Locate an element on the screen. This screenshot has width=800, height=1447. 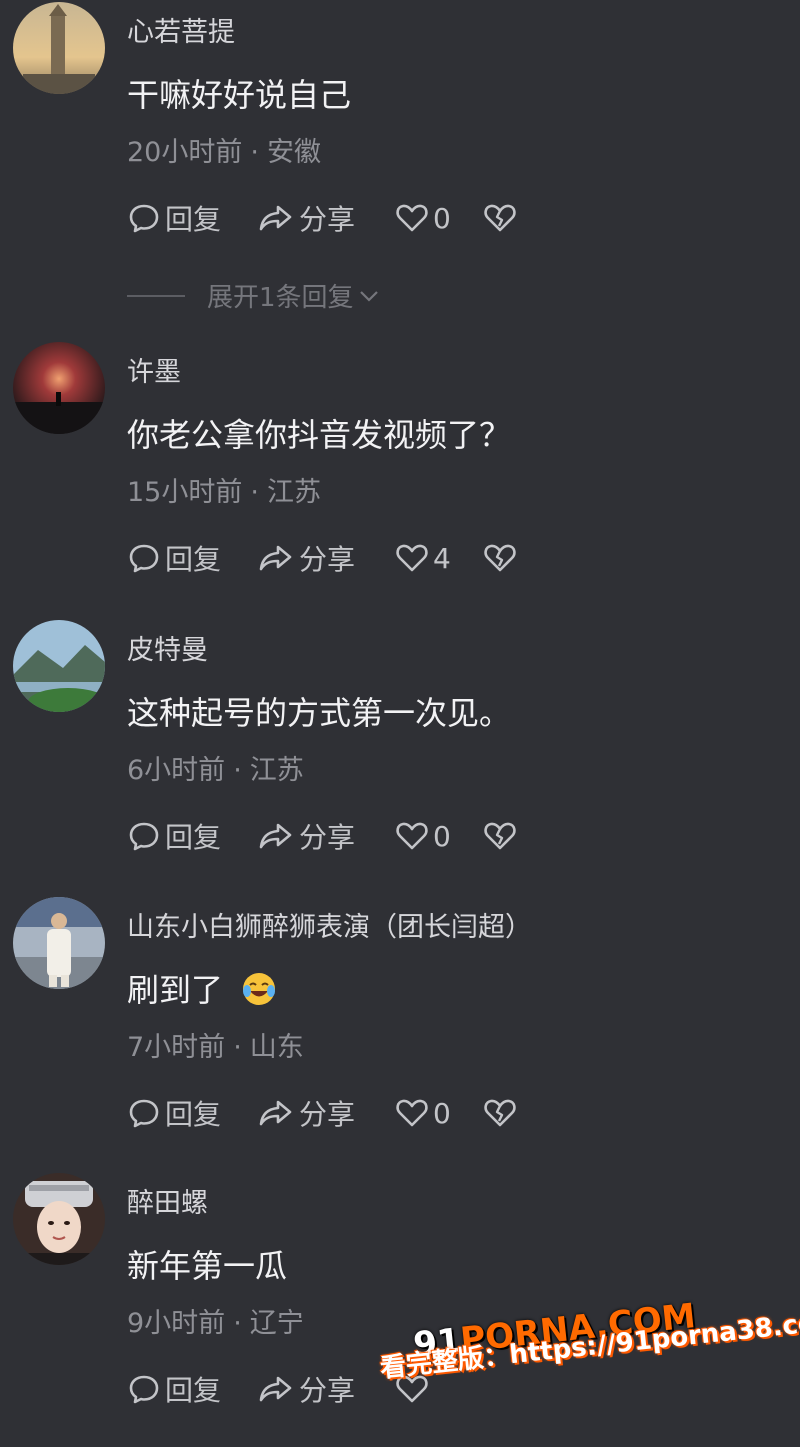
expand-replies-button: 展开1条回复 is located at coordinates (253, 295).